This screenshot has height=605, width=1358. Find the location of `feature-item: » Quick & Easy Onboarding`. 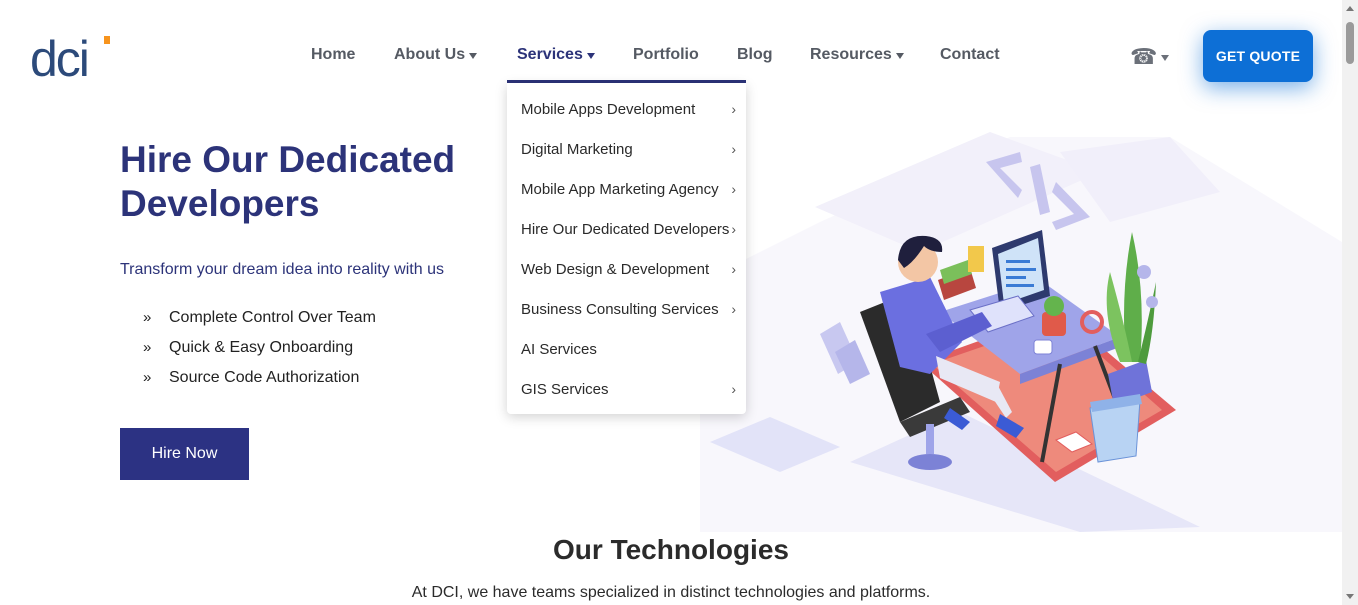

feature-item: » Quick & Easy Onboarding is located at coordinates (259, 353).